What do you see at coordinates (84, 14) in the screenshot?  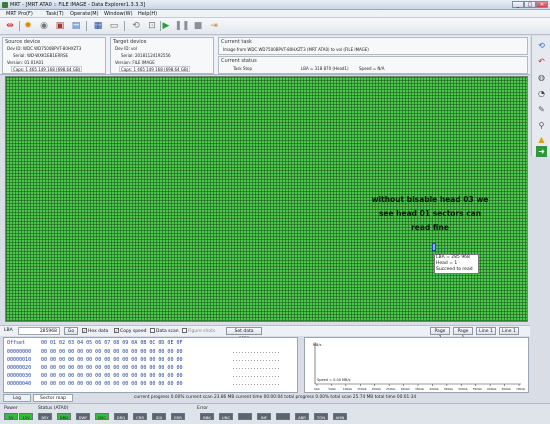 I see `menu-operate: Operate(M)` at bounding box center [84, 14].